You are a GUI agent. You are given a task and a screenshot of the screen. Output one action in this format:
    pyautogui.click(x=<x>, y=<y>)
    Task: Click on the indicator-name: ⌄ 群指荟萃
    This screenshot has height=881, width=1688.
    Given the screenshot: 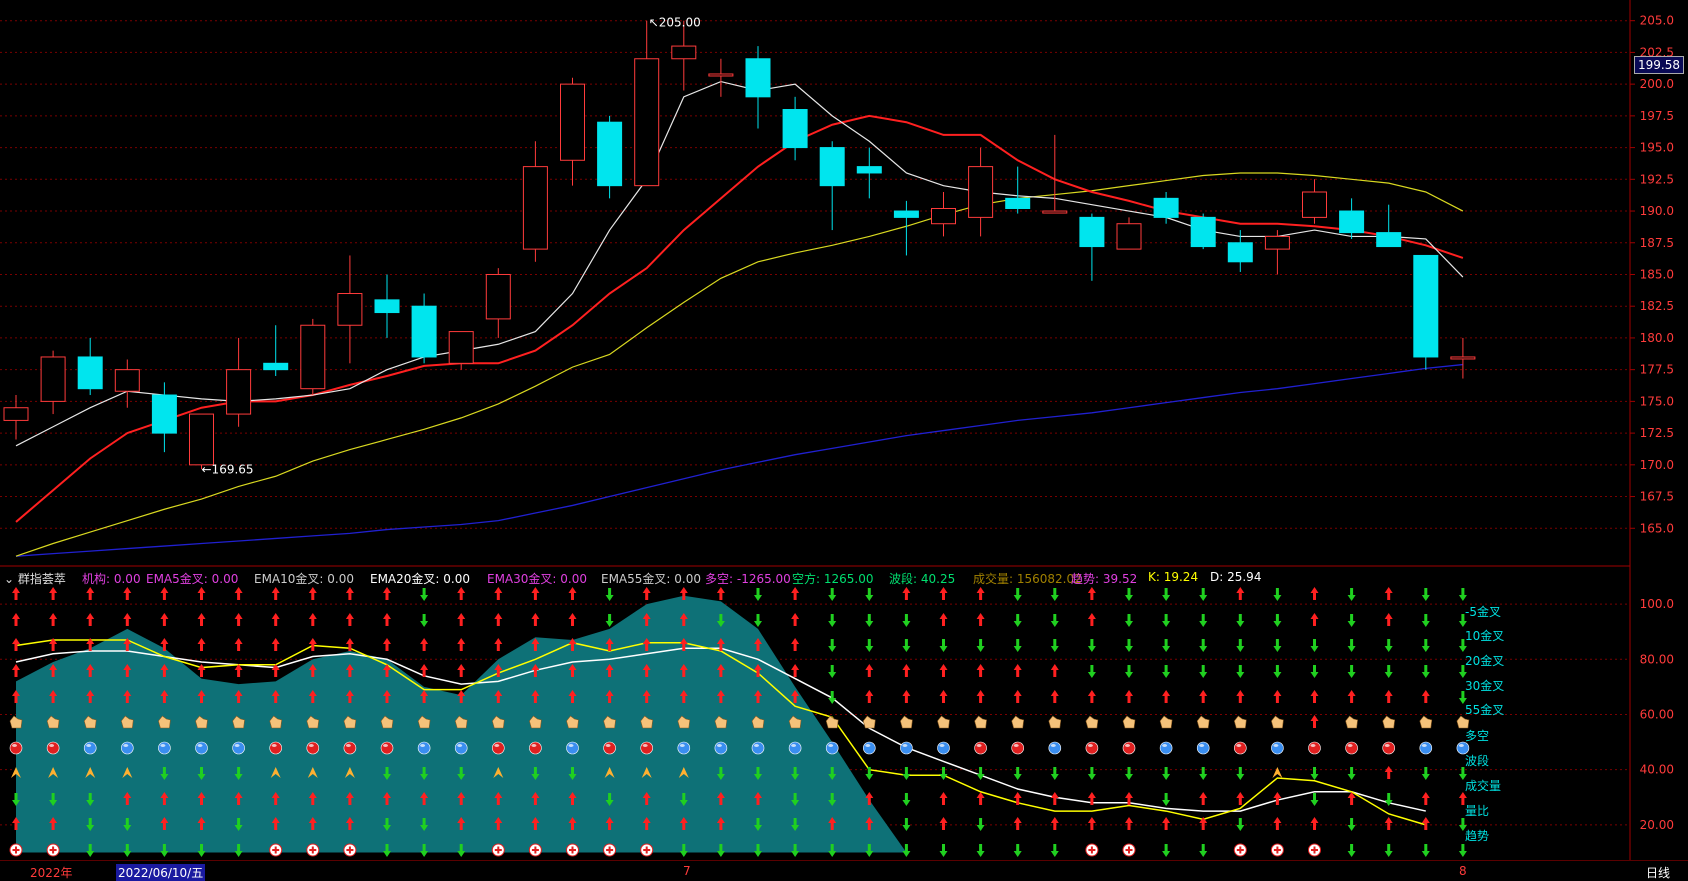 What is the action you would take?
    pyautogui.click(x=35, y=578)
    